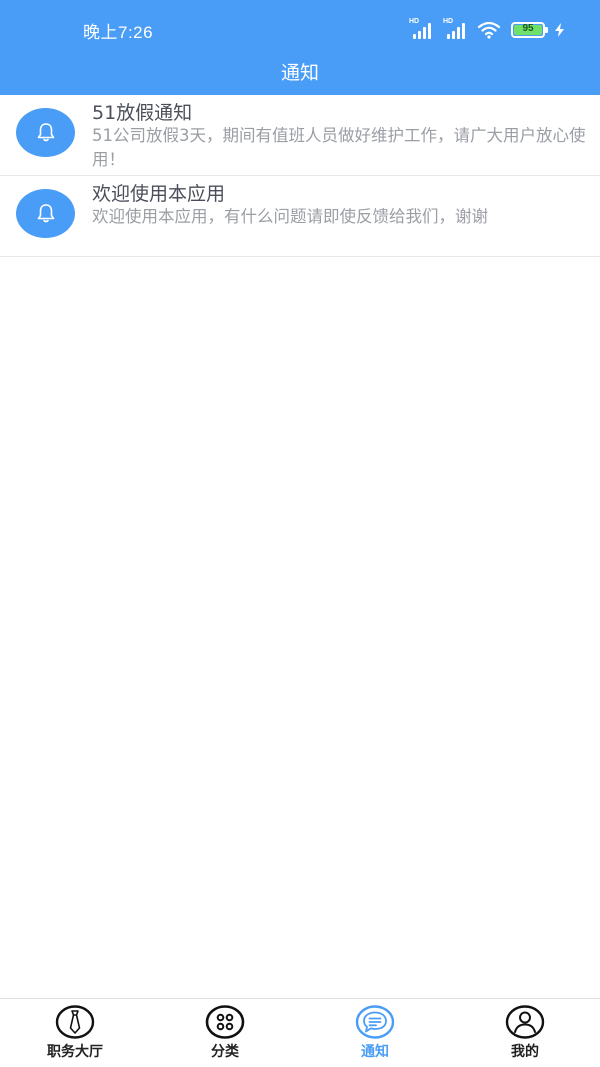  What do you see at coordinates (225, 1052) in the screenshot?
I see `tab-label: 分类` at bounding box center [225, 1052].